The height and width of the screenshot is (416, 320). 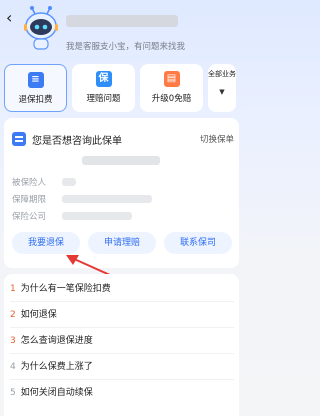 What do you see at coordinates (171, 79) in the screenshot?
I see `book-icon: ▤` at bounding box center [171, 79].